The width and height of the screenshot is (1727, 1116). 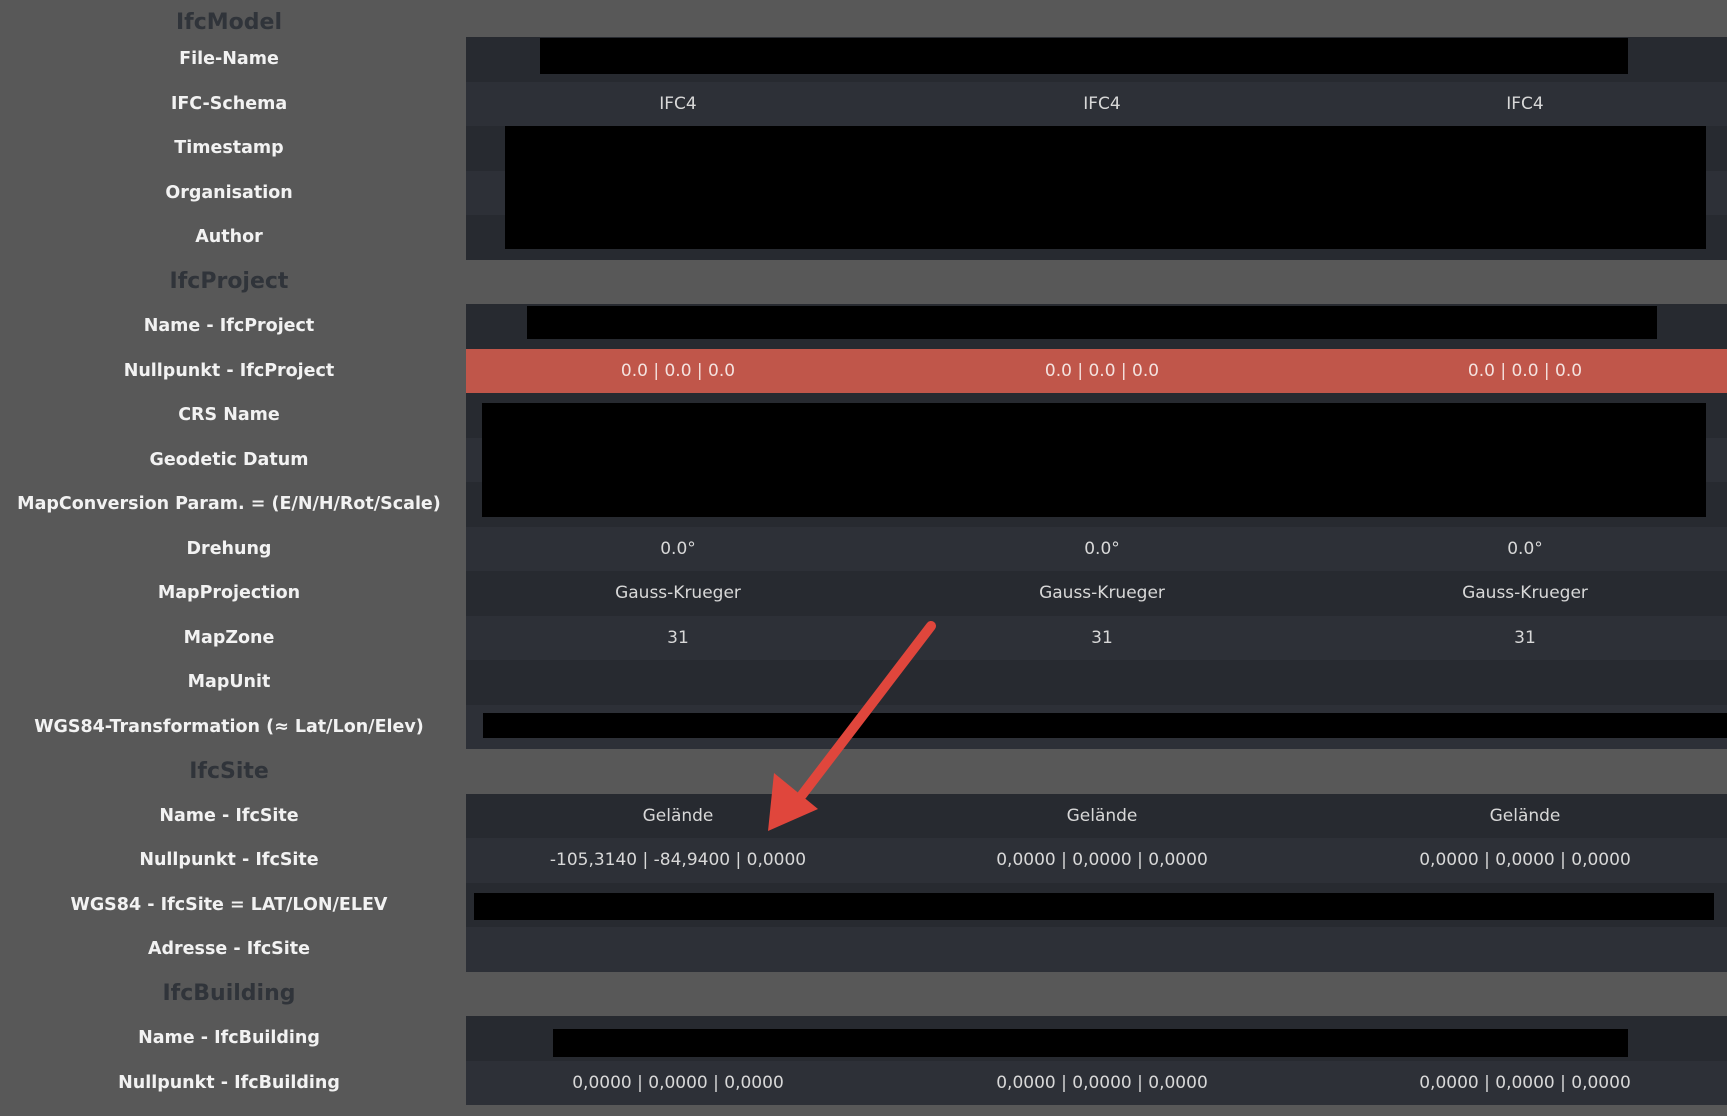 What do you see at coordinates (229, 59) in the screenshot?
I see `row-label: File-Name` at bounding box center [229, 59].